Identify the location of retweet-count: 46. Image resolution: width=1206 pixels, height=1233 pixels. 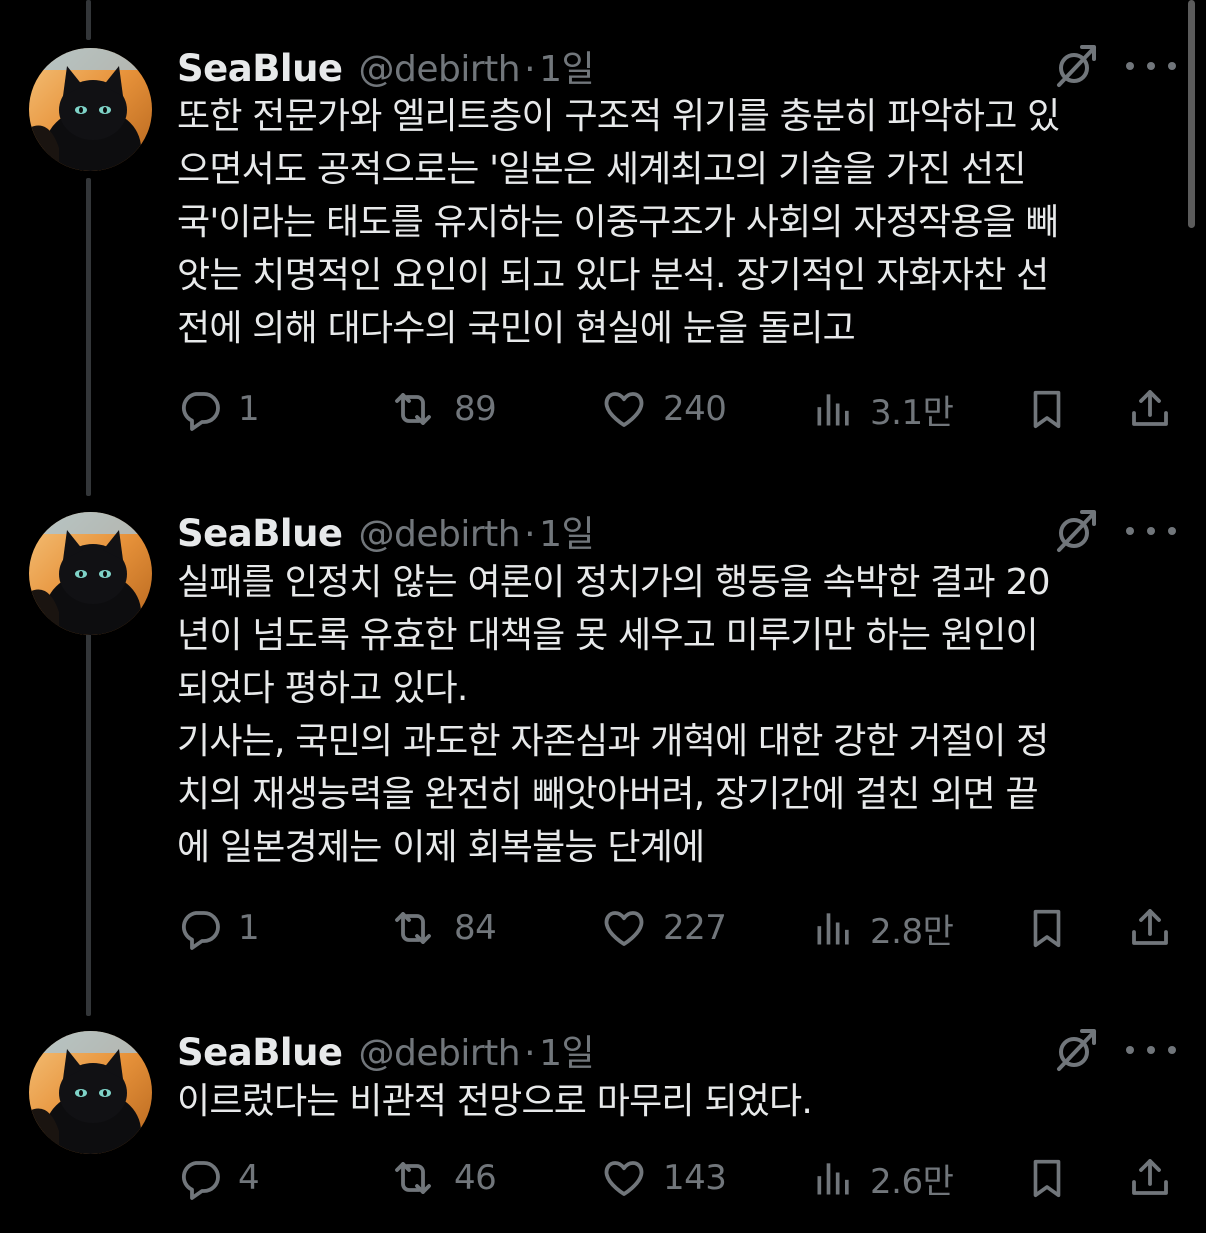
(475, 1178).